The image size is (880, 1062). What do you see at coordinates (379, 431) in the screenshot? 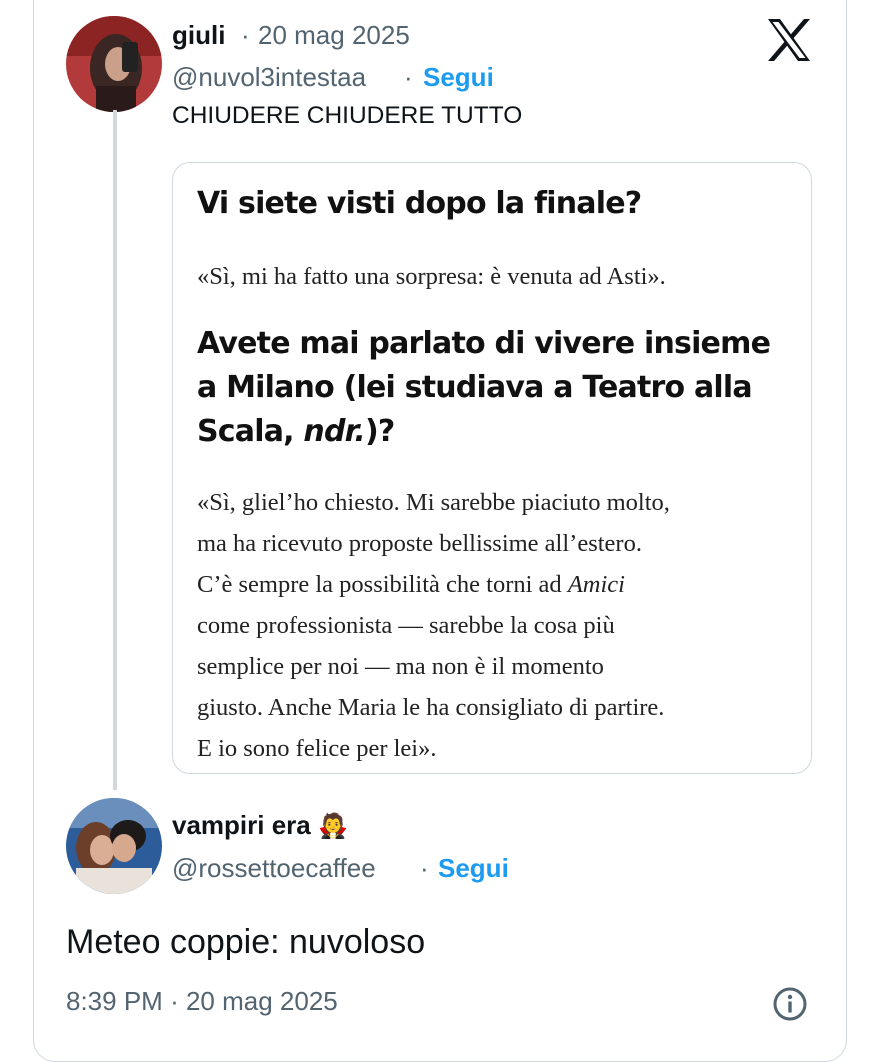
I see `article-question-2-end: )?` at bounding box center [379, 431].